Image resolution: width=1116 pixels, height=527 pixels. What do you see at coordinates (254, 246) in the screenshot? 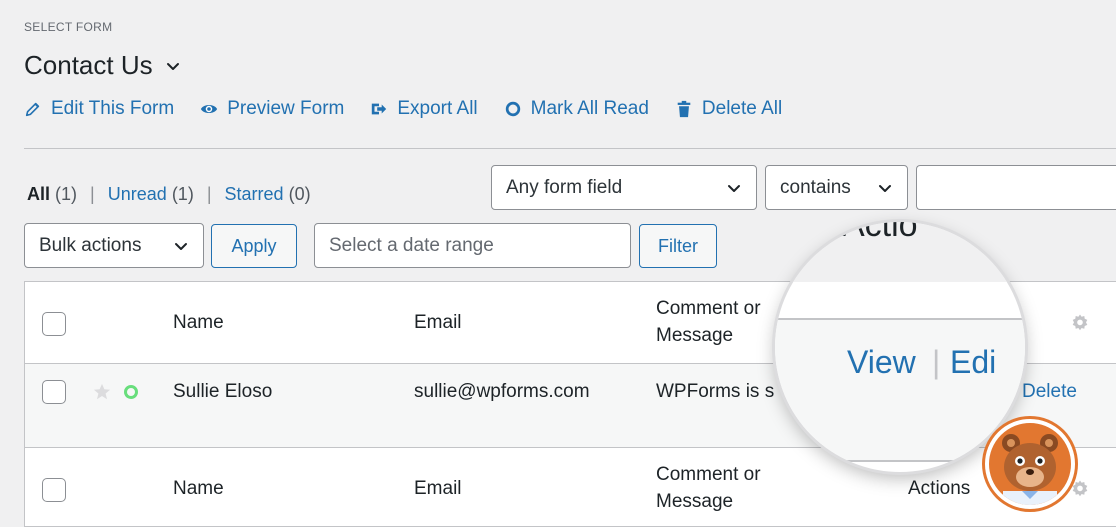
I see `apply-button: Apply` at bounding box center [254, 246].